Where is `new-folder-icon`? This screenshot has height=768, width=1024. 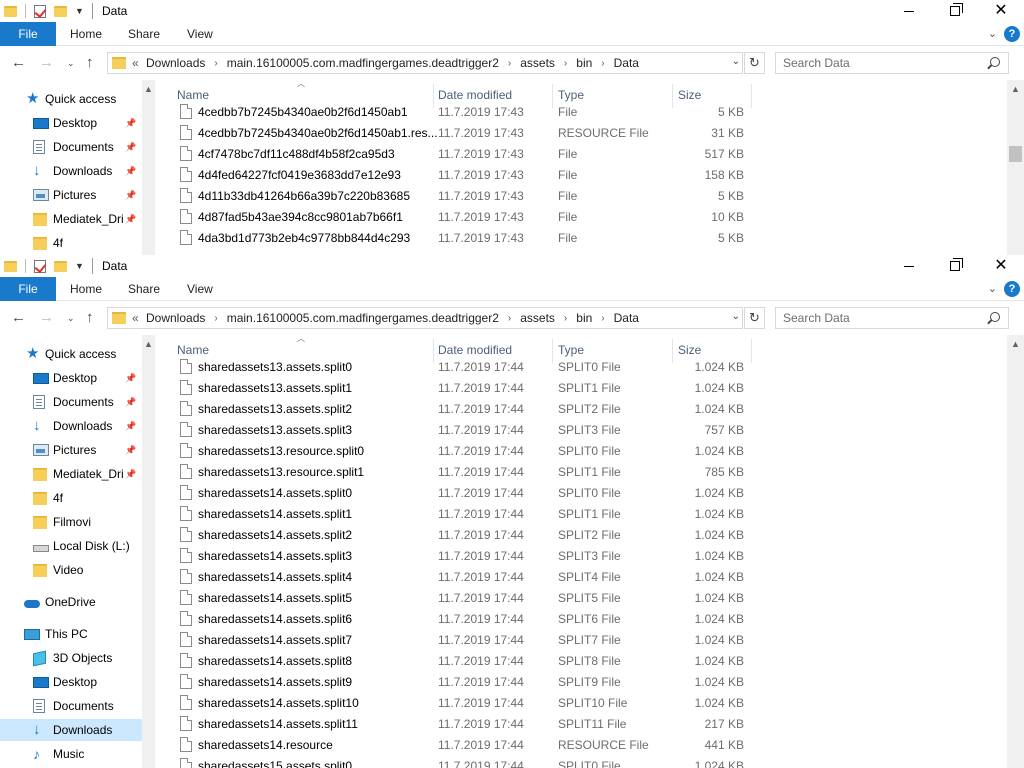 new-folder-icon is located at coordinates (60, 266).